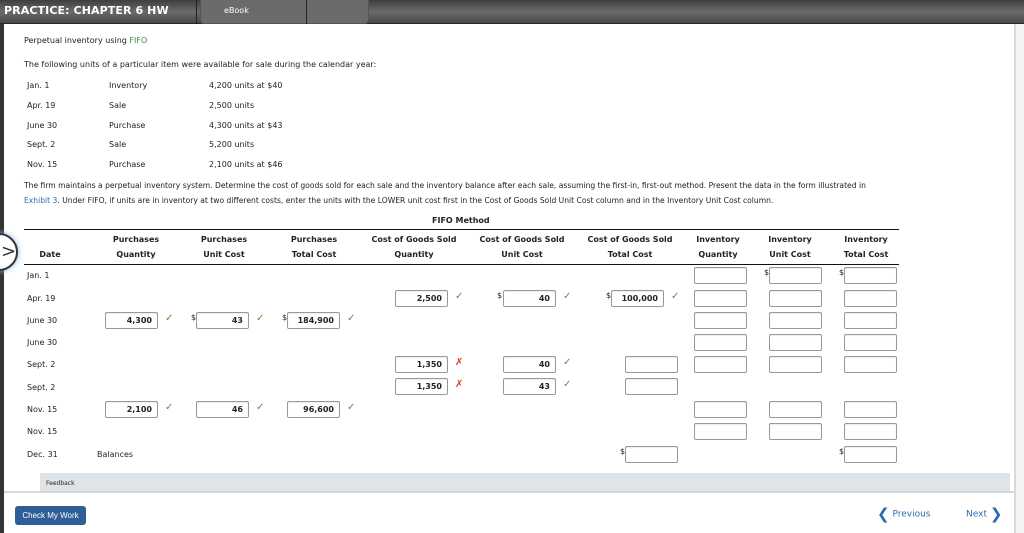  I want to click on purchases-unit-cost-input: 46, so click(222, 409).